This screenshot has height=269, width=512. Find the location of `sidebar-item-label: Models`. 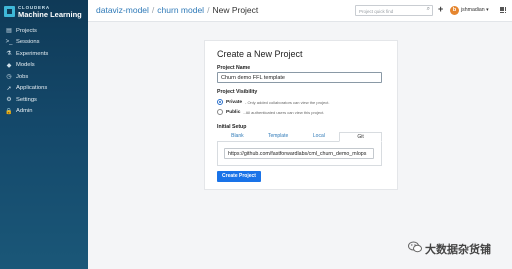

sidebar-item-label: Models is located at coordinates (25, 65).